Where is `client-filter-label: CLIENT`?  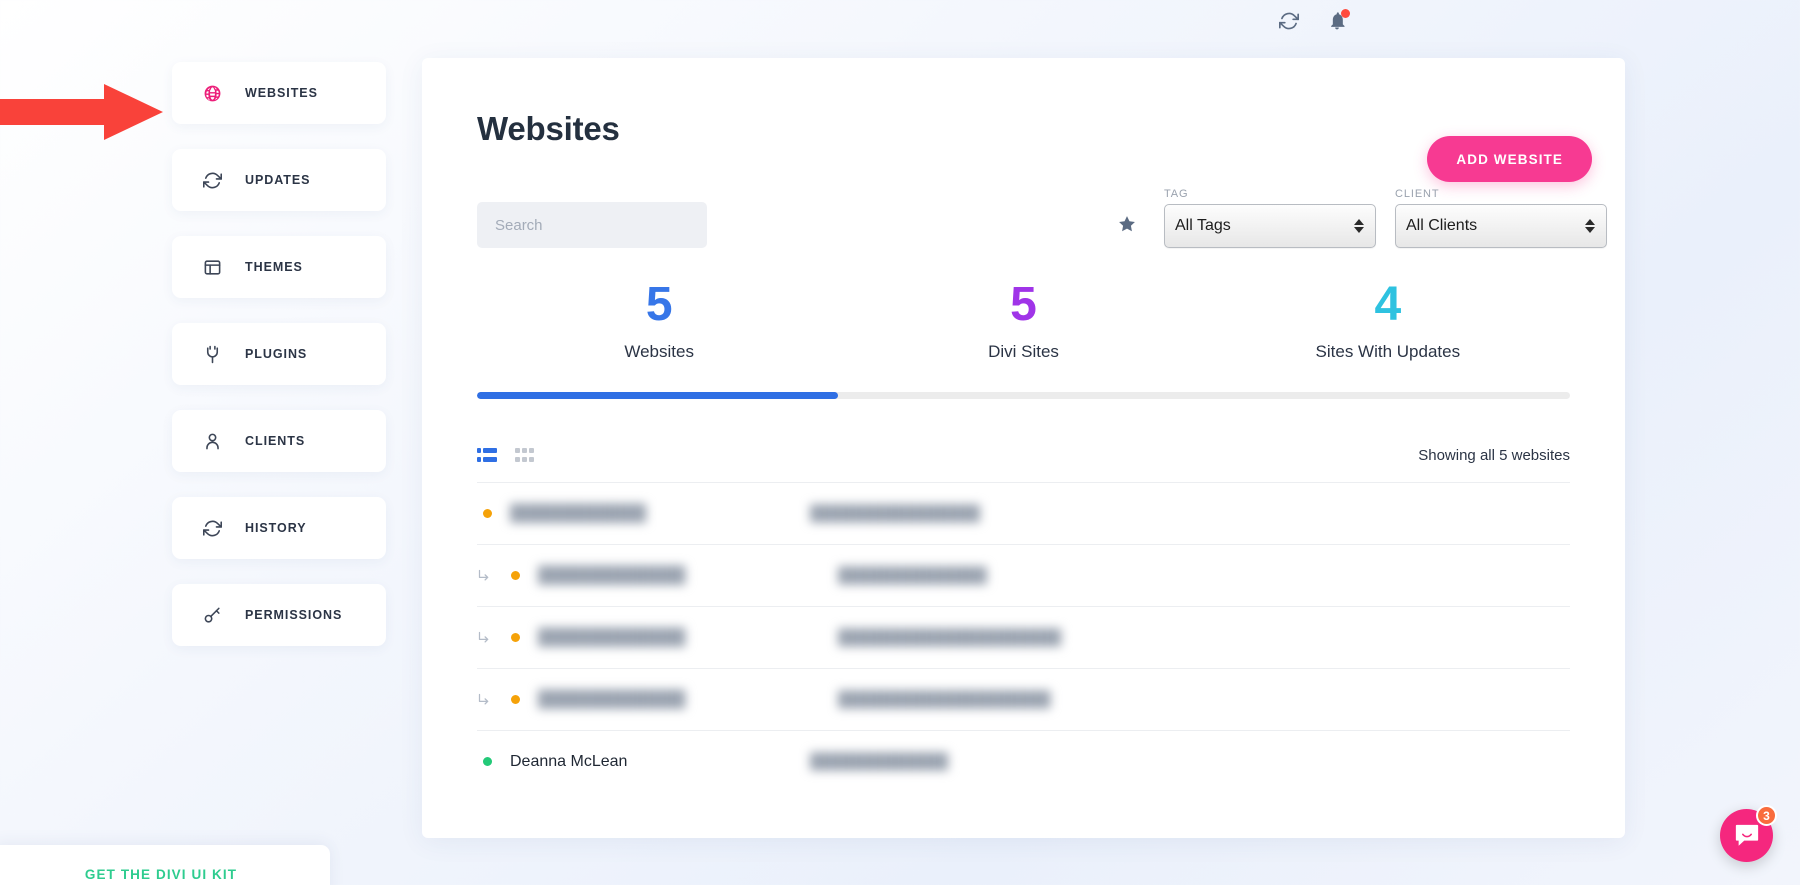 client-filter-label: CLIENT is located at coordinates (1417, 194).